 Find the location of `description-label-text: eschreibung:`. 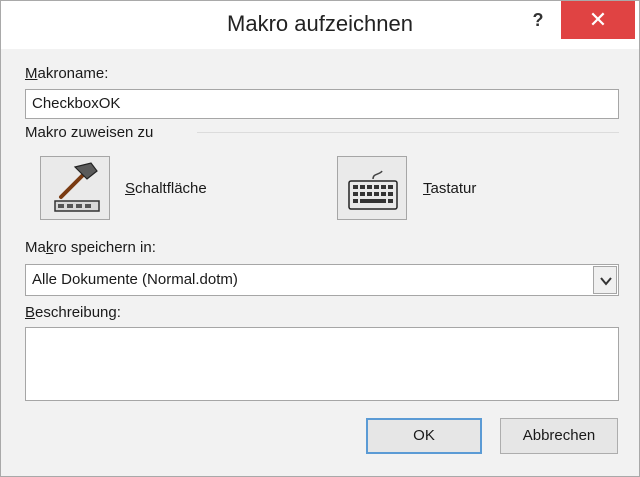

description-label-text: eschreibung: is located at coordinates (78, 312).